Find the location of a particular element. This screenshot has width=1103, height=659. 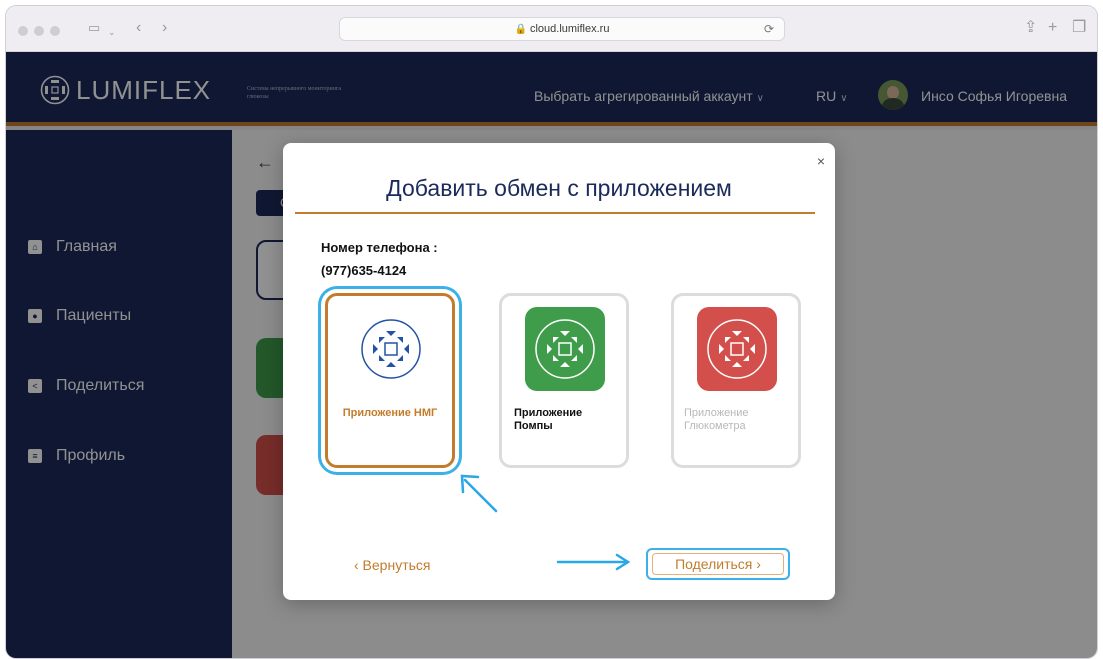

annotation-arrows is located at coordinates (545, 522).